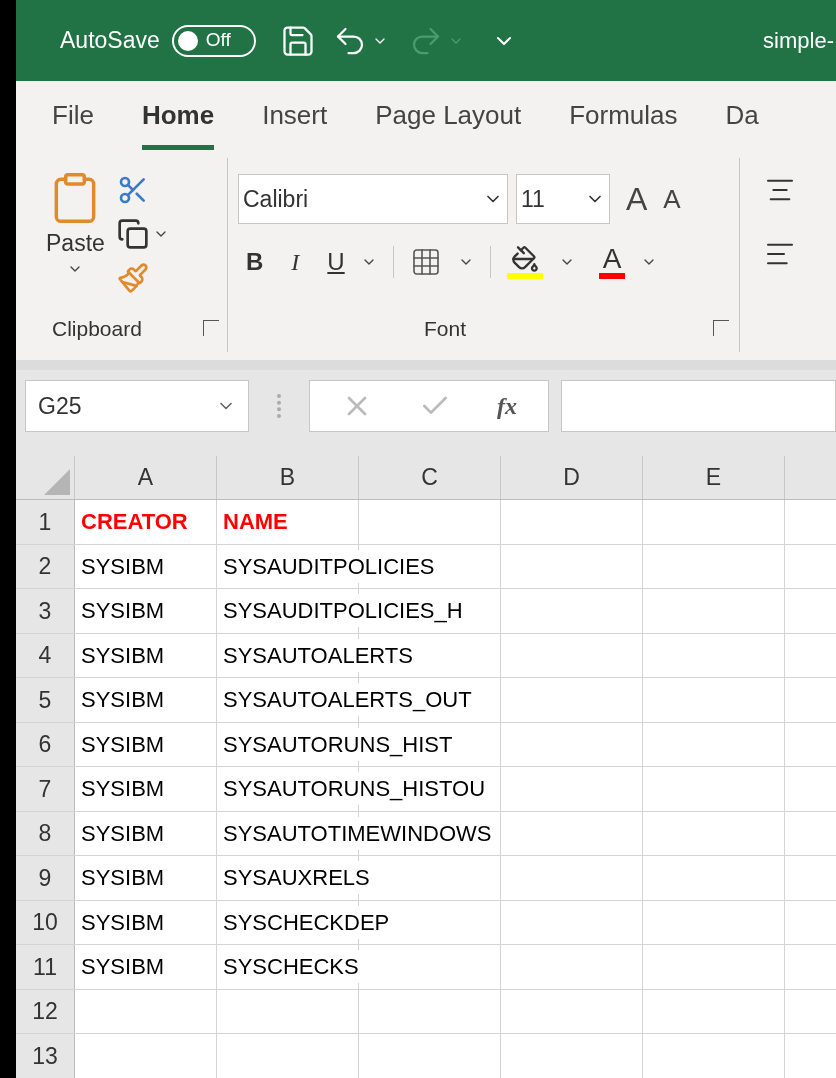 The height and width of the screenshot is (1078, 836). I want to click on shrink-font-button: A, so click(672, 199).